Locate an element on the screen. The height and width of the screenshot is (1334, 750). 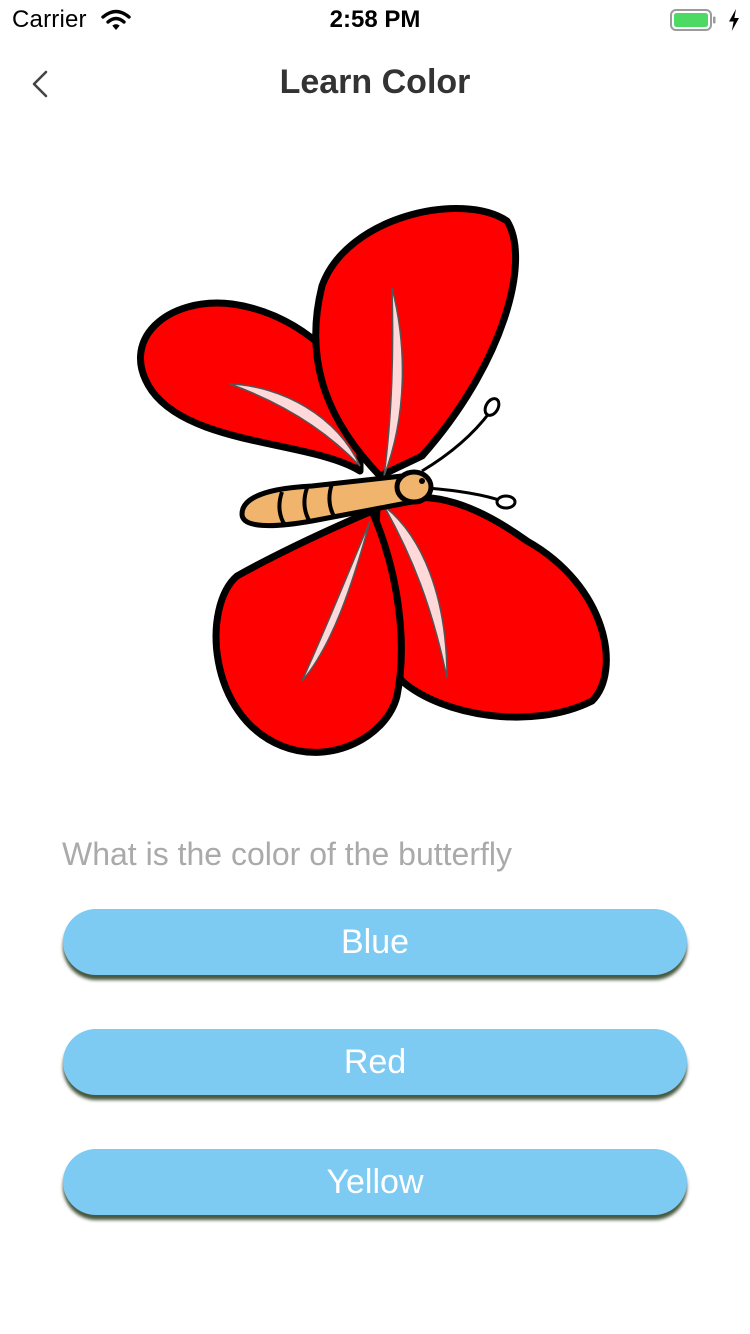
status-bar: Carrier 2:58 PM is located at coordinates (375, 20).